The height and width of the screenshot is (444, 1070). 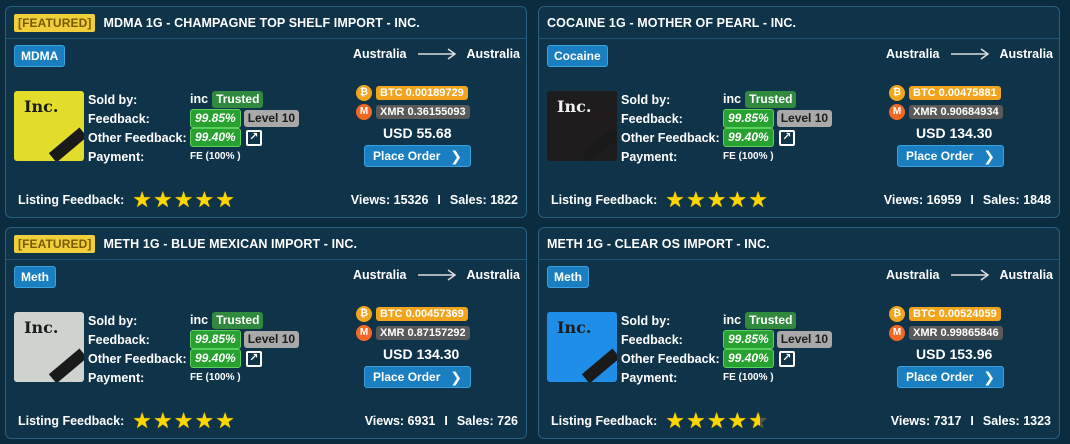 What do you see at coordinates (955, 313) in the screenshot?
I see `btc-price: BTC 0.00524059` at bounding box center [955, 313].